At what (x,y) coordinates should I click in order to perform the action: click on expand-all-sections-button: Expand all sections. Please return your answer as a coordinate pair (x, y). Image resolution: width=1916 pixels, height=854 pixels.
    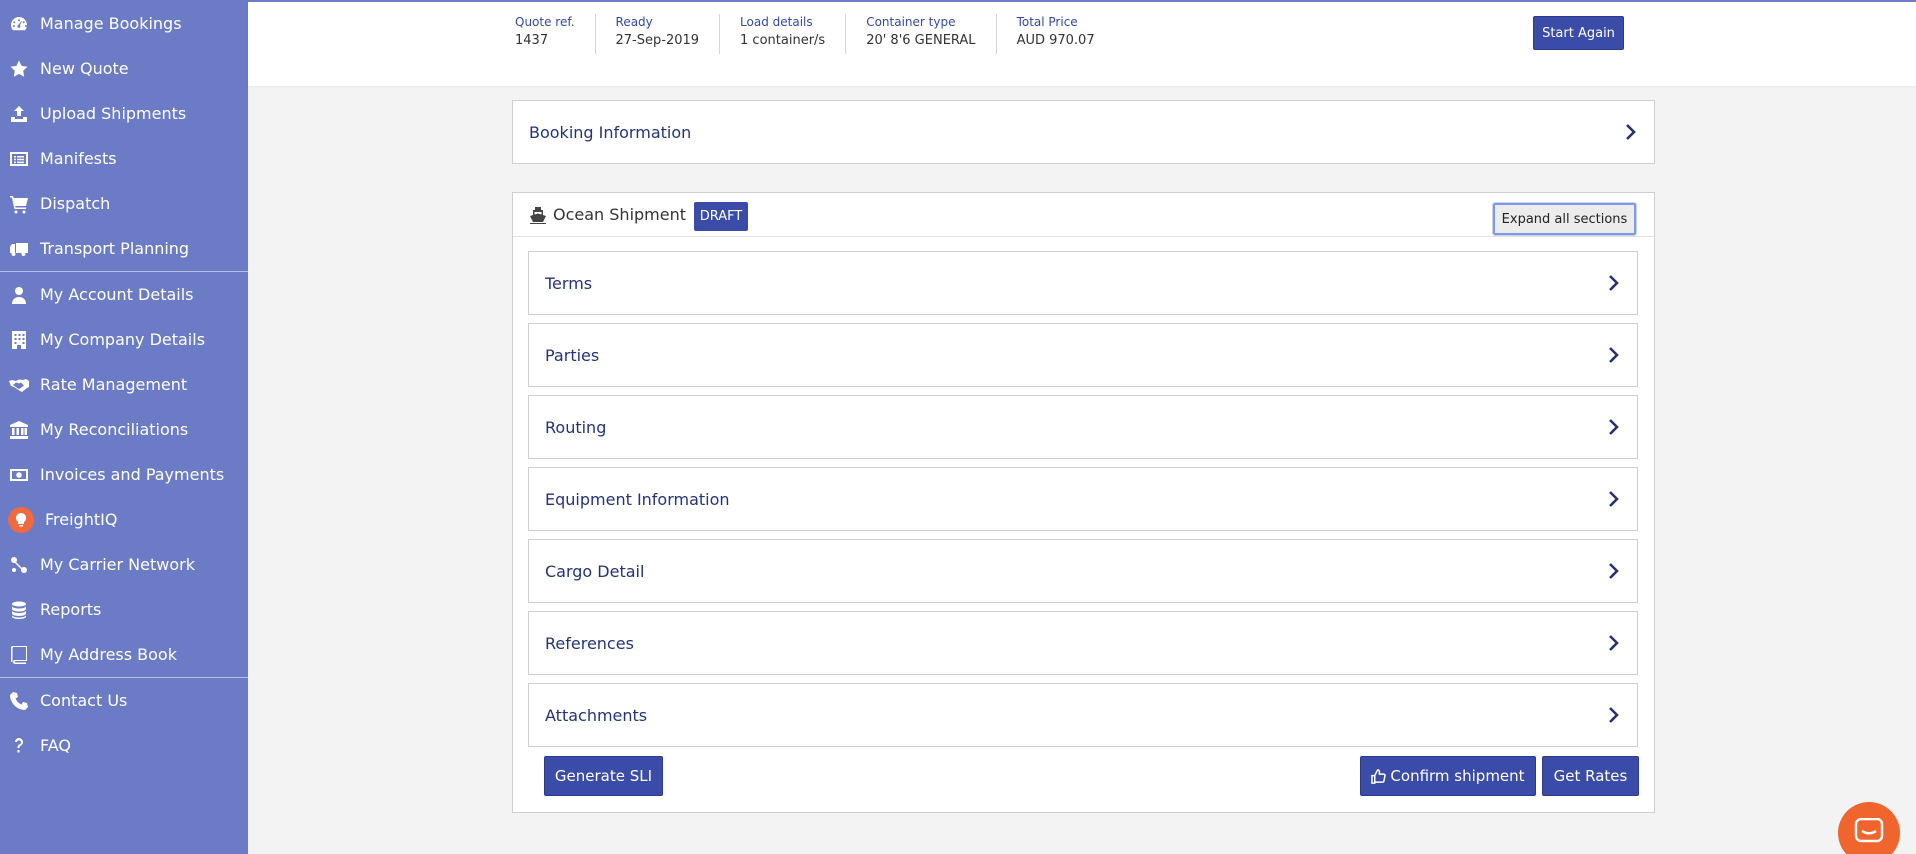
    Looking at the image, I should click on (1564, 219).